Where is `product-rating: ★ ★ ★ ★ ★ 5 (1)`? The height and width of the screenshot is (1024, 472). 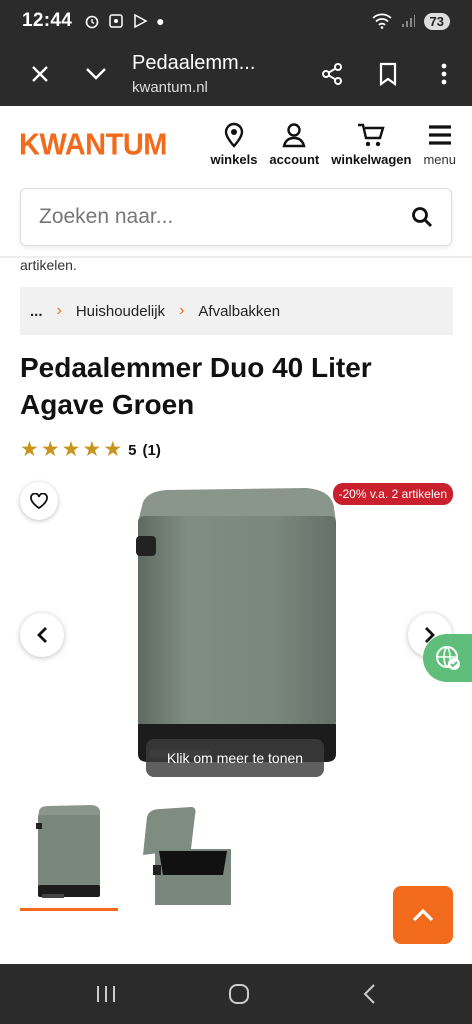
product-rating: ★ ★ ★ ★ ★ 5 (1) is located at coordinates (90, 449).